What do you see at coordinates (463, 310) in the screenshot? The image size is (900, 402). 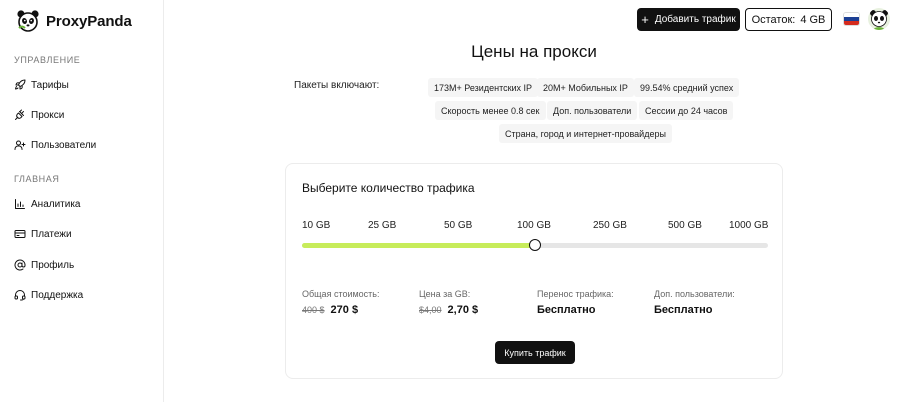 I see `price-per-gb-new: 2,70 $` at bounding box center [463, 310].